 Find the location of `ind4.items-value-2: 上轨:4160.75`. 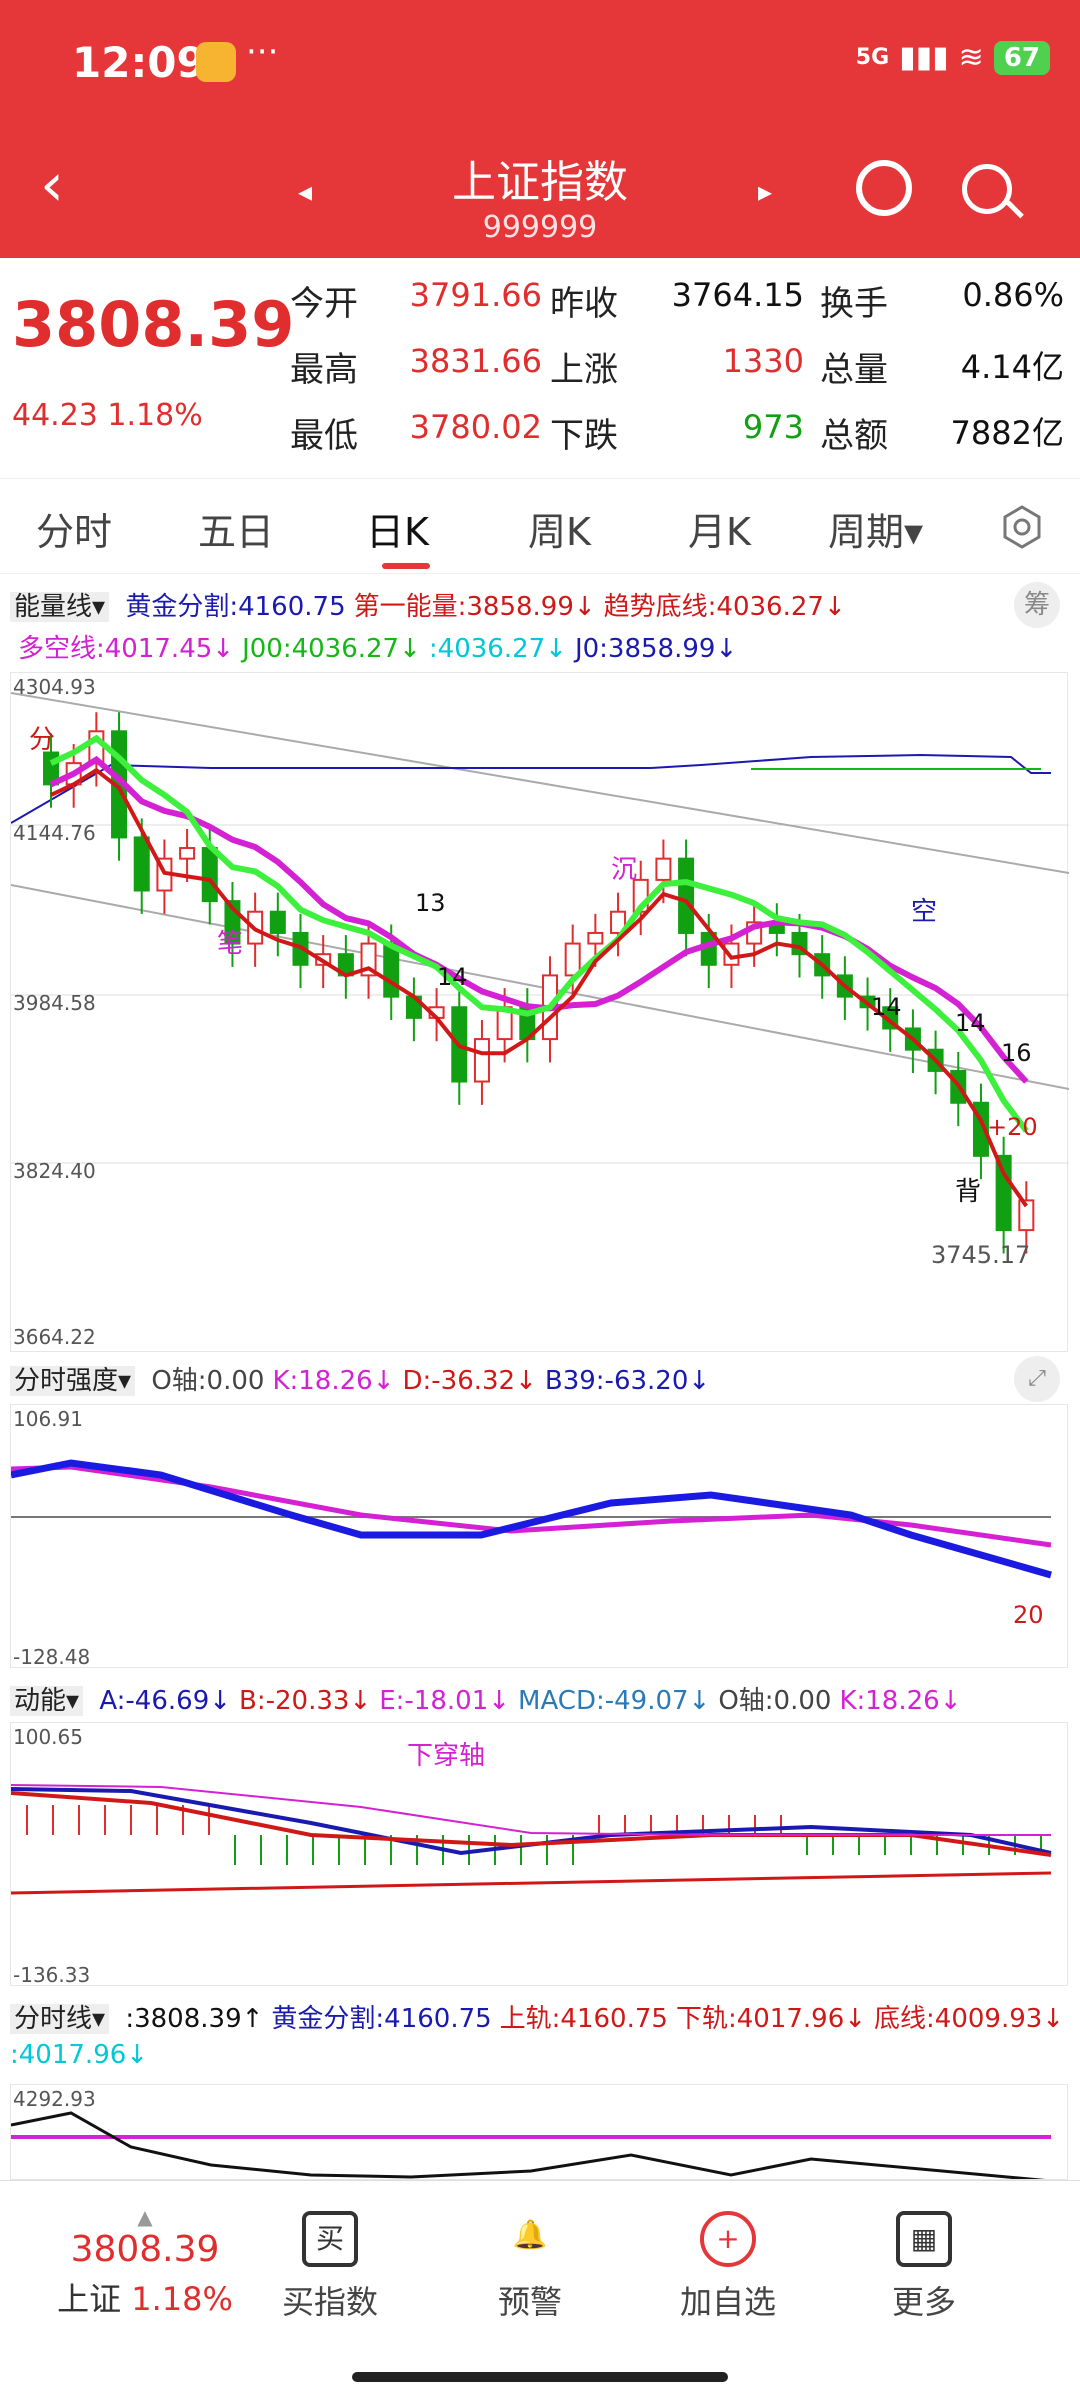

ind4.items-value-2: 上轨:4160.75 is located at coordinates (583, 2019).